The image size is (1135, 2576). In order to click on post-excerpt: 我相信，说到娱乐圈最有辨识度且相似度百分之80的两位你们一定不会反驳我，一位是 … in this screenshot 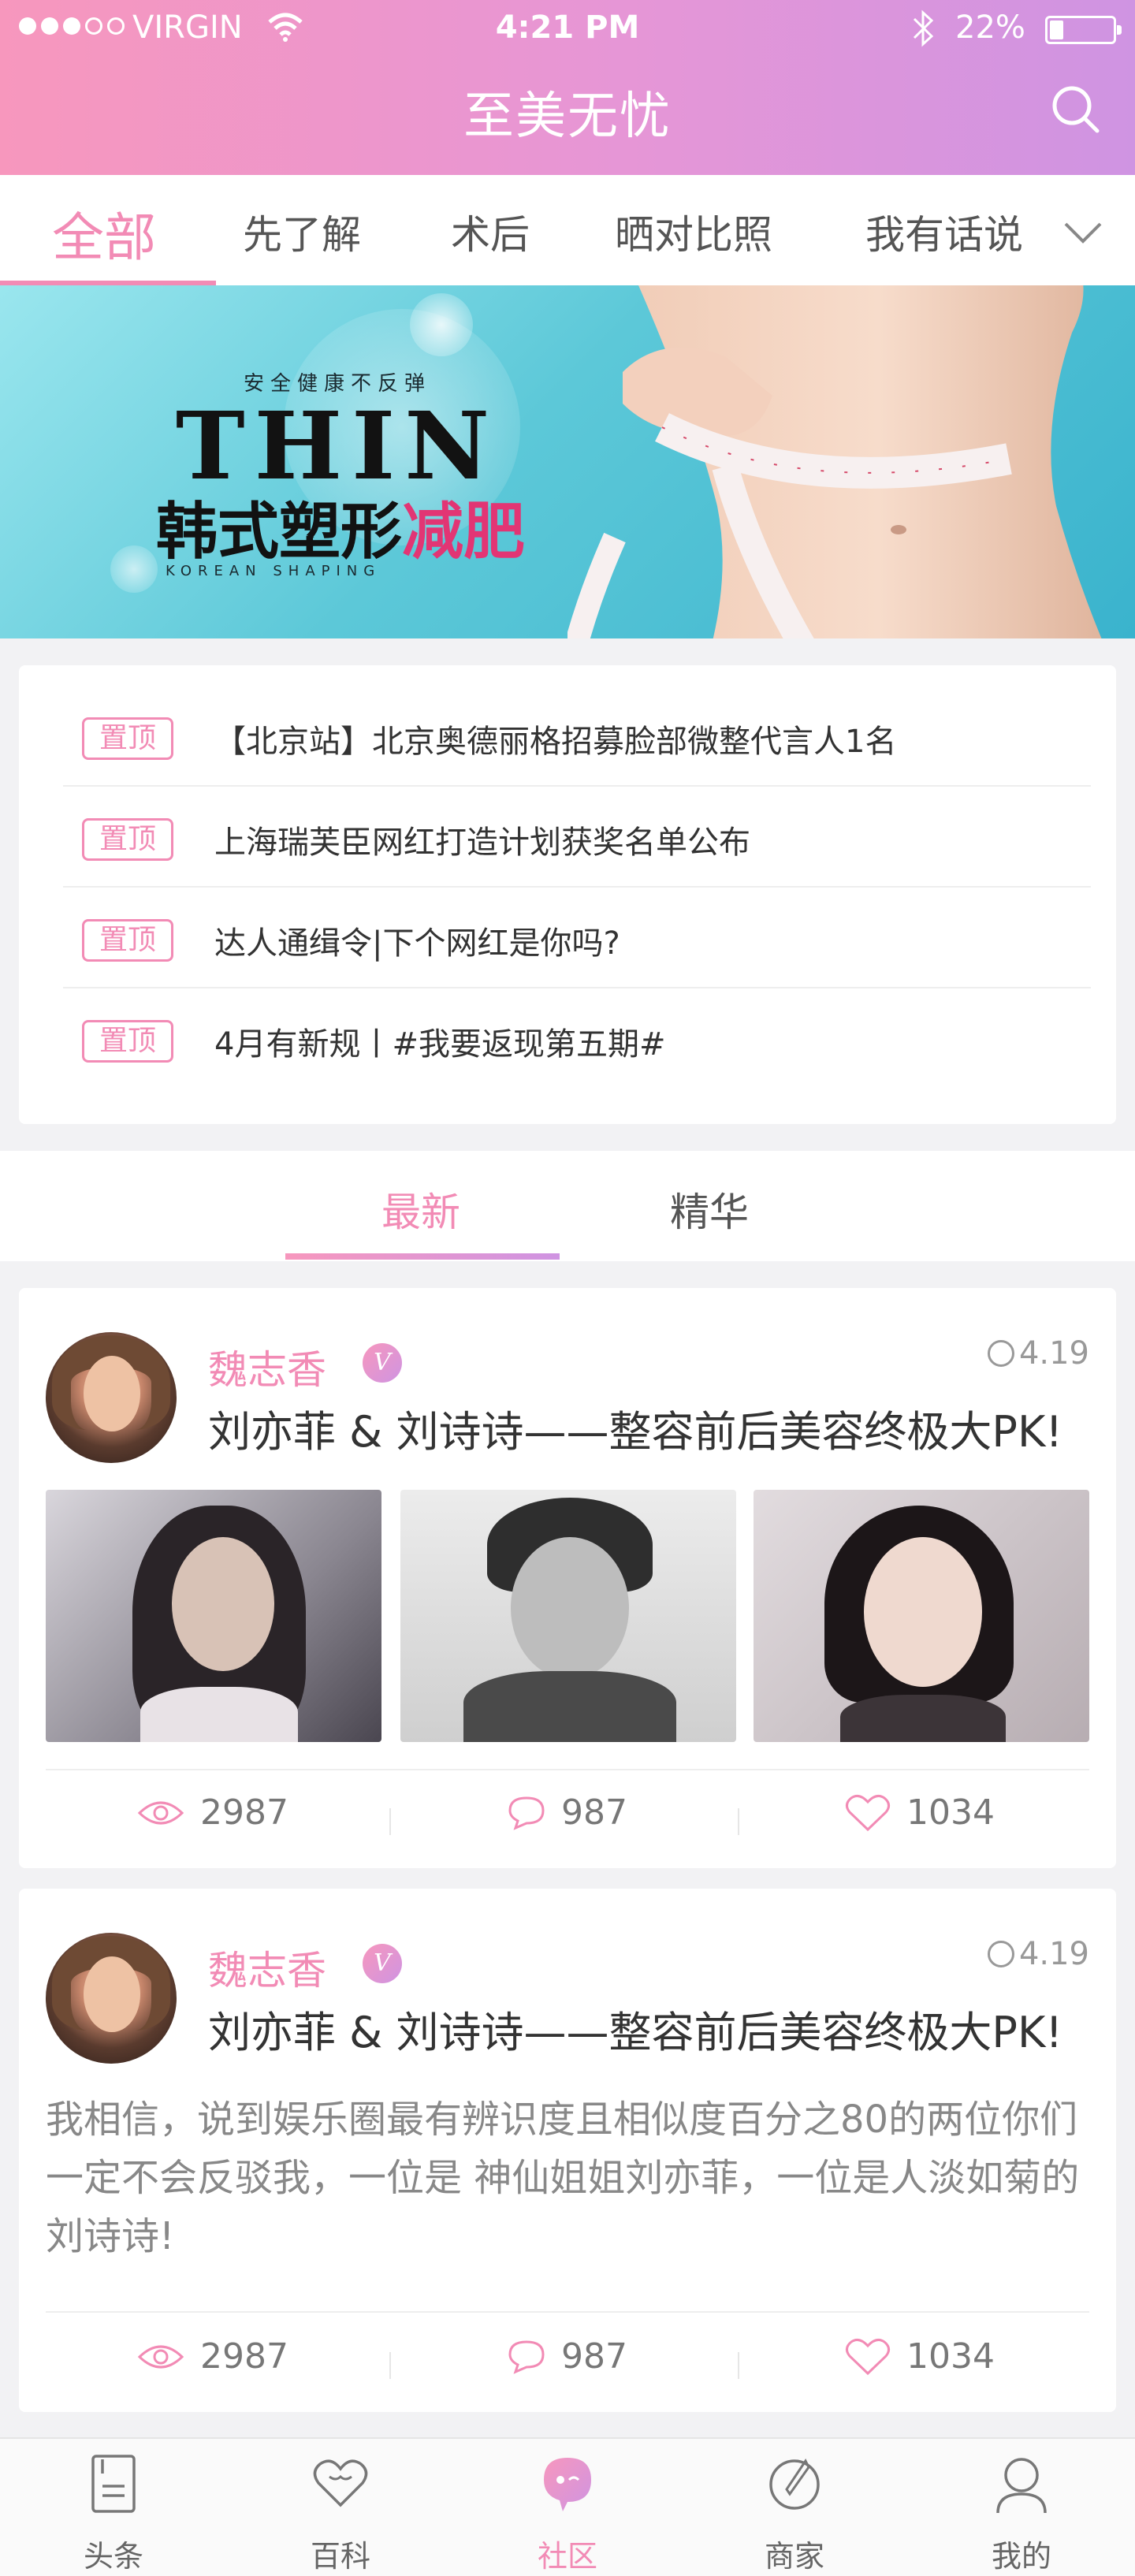, I will do `click(567, 2177)`.